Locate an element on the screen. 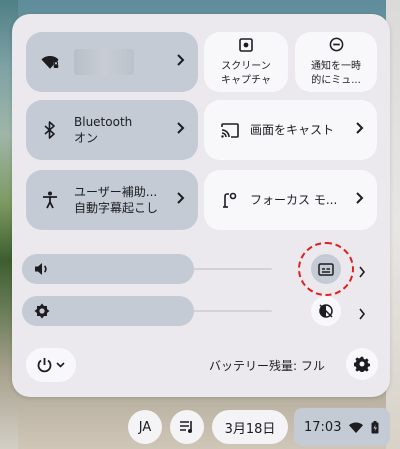 This screenshot has height=449, width=400. highlight-ring is located at coordinates (326, 269).